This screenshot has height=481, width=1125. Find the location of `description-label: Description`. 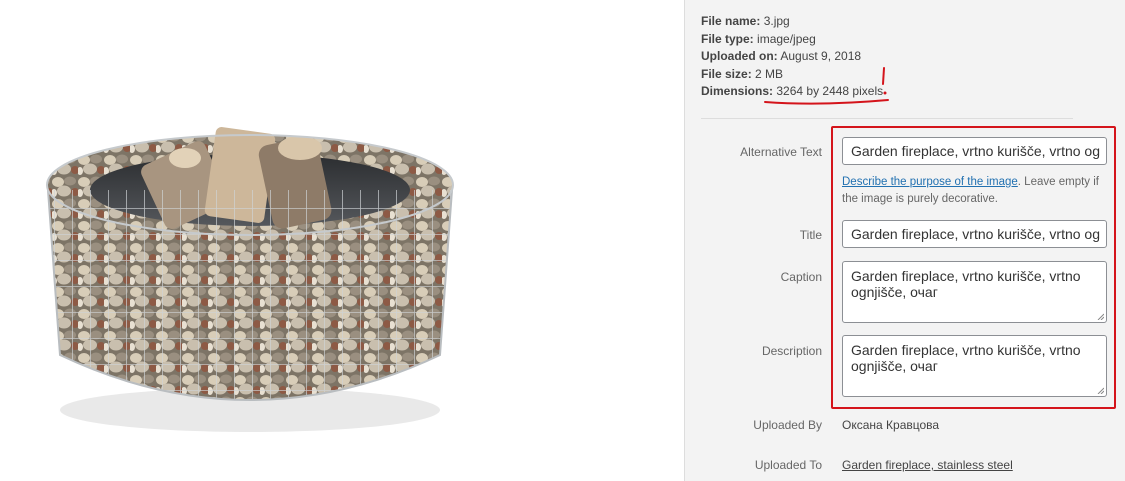

description-label: Description is located at coordinates (791, 351).